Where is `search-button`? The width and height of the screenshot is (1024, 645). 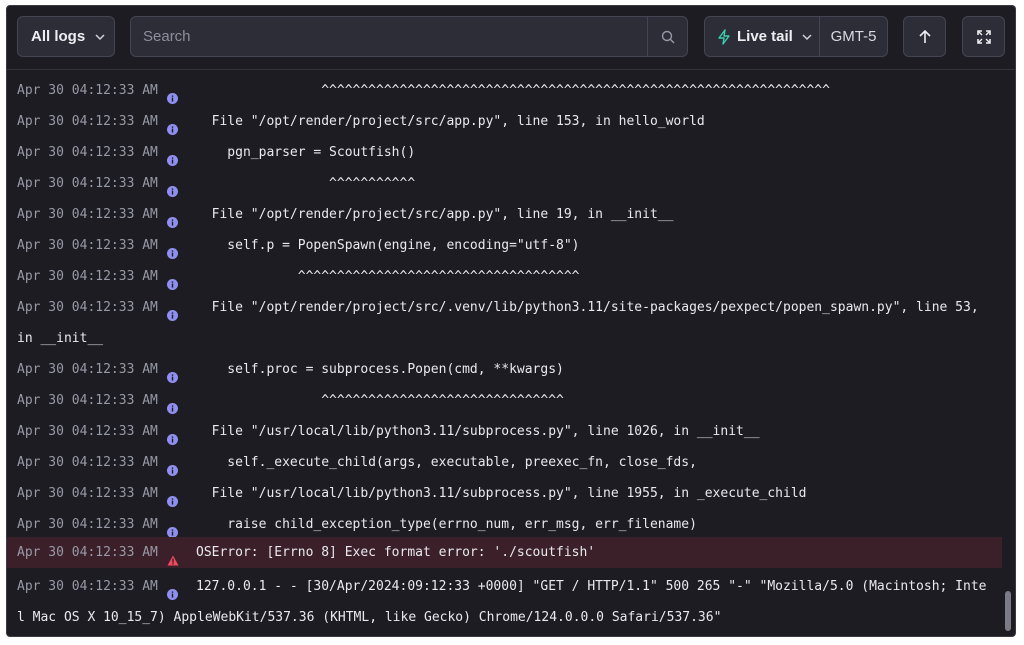
search-button is located at coordinates (667, 36).